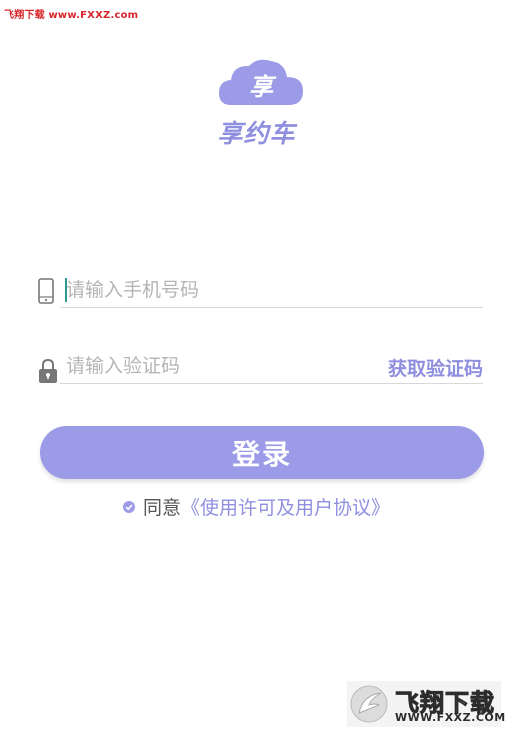 The height and width of the screenshot is (738, 513). What do you see at coordinates (262, 452) in the screenshot?
I see `login-button: 登录` at bounding box center [262, 452].